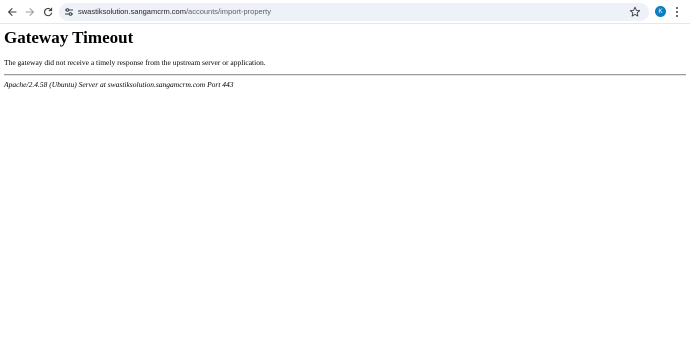 Image resolution: width=690 pixels, height=348 pixels. Describe the element at coordinates (132, 11) in the screenshot. I see `url-host: swastiksolution.sangamcrm.com` at that location.